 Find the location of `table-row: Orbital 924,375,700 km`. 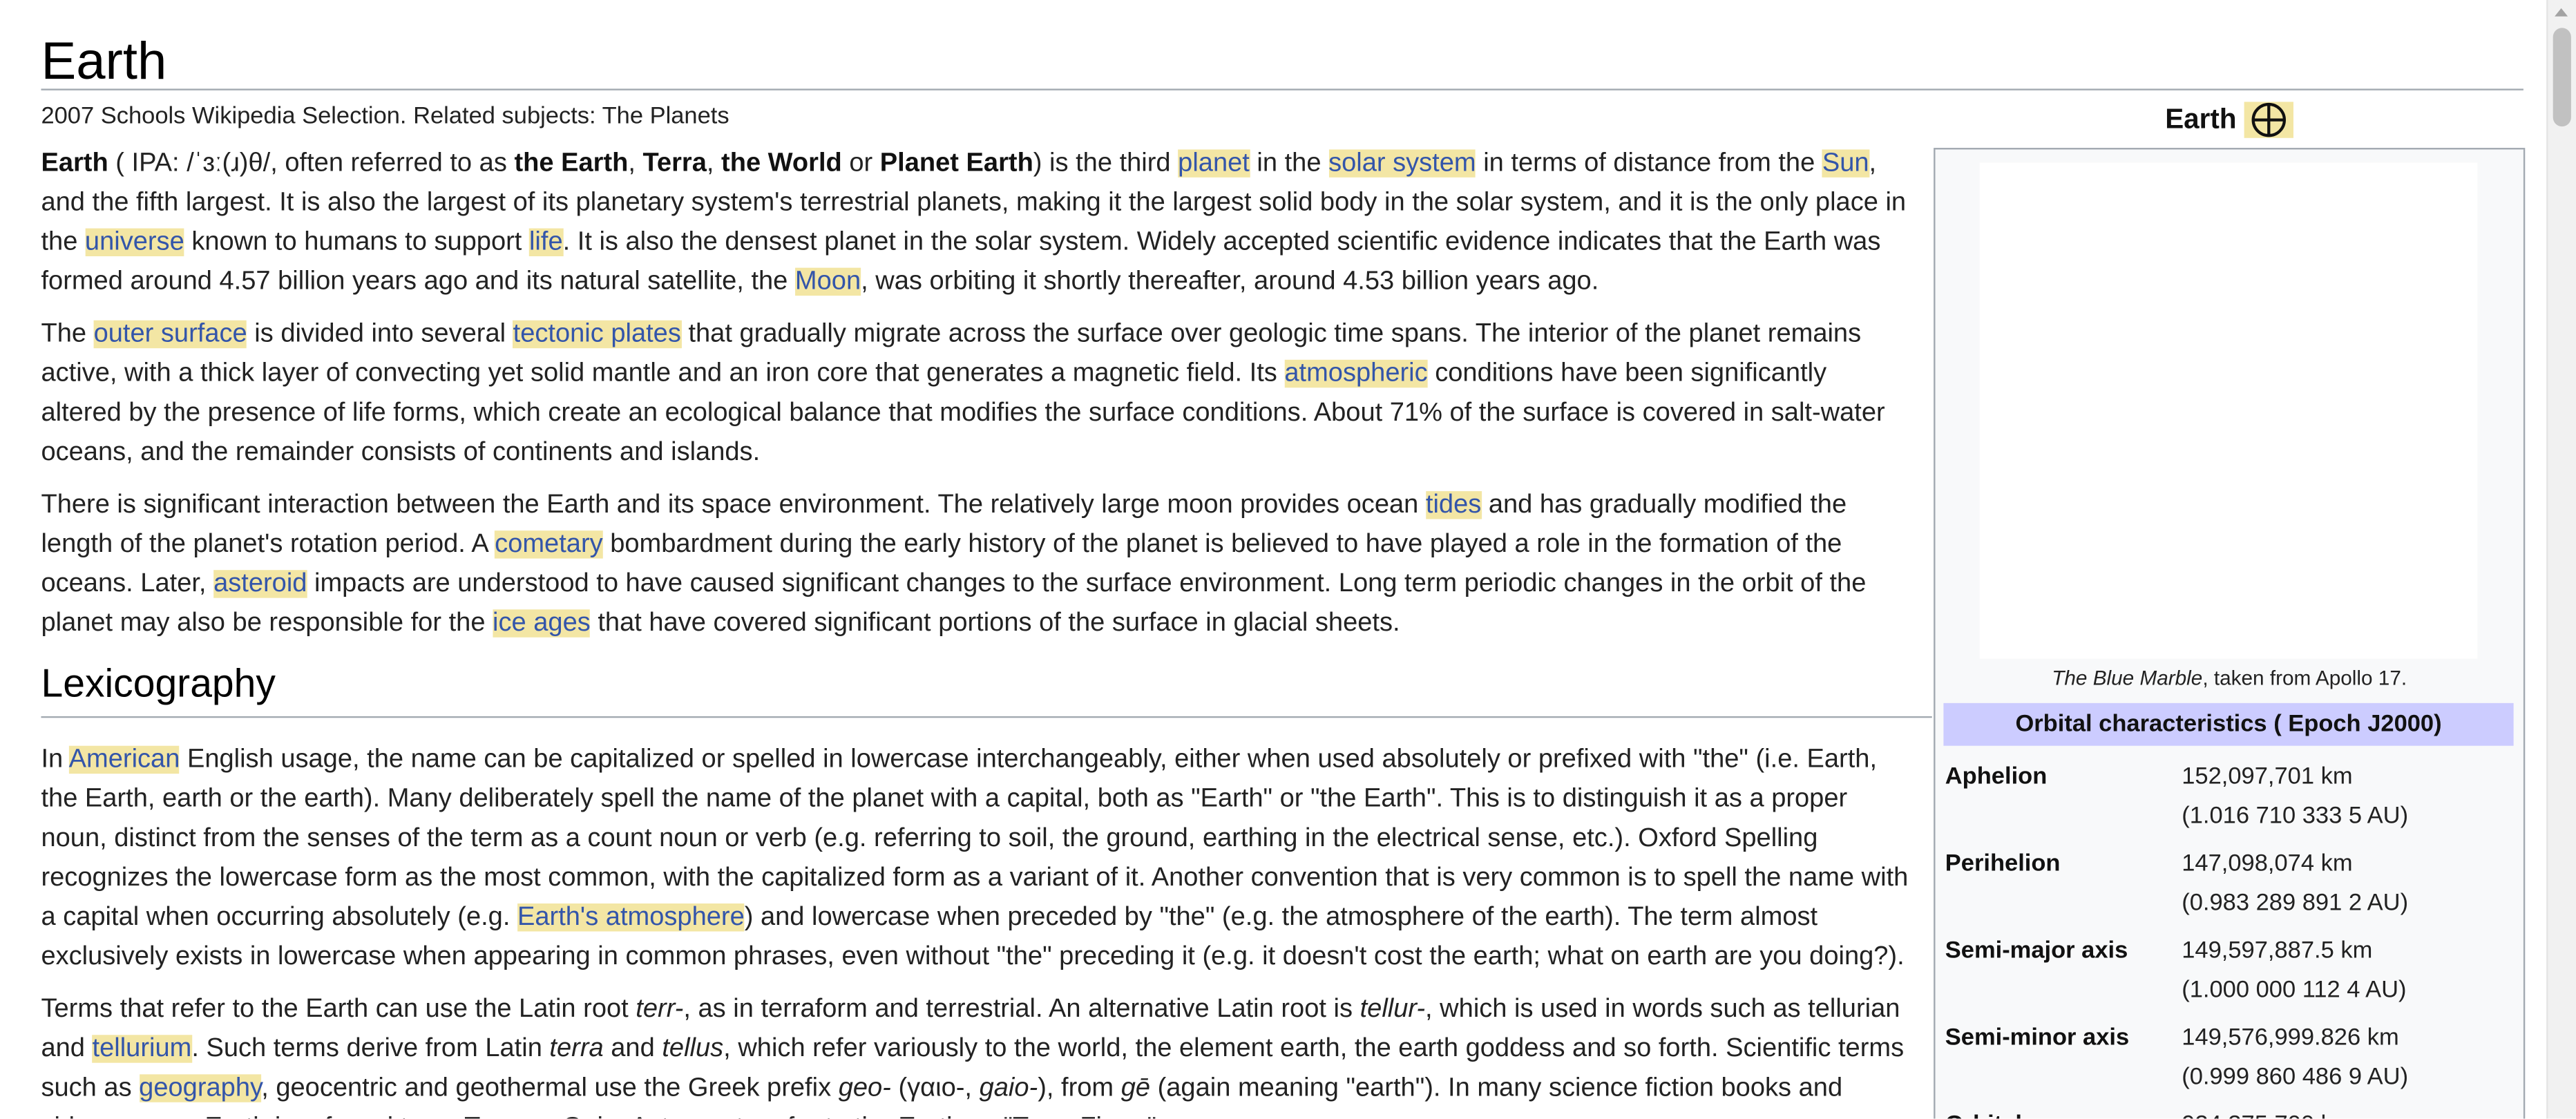

table-row: Orbital 924,375,700 km is located at coordinates (2228, 1113).